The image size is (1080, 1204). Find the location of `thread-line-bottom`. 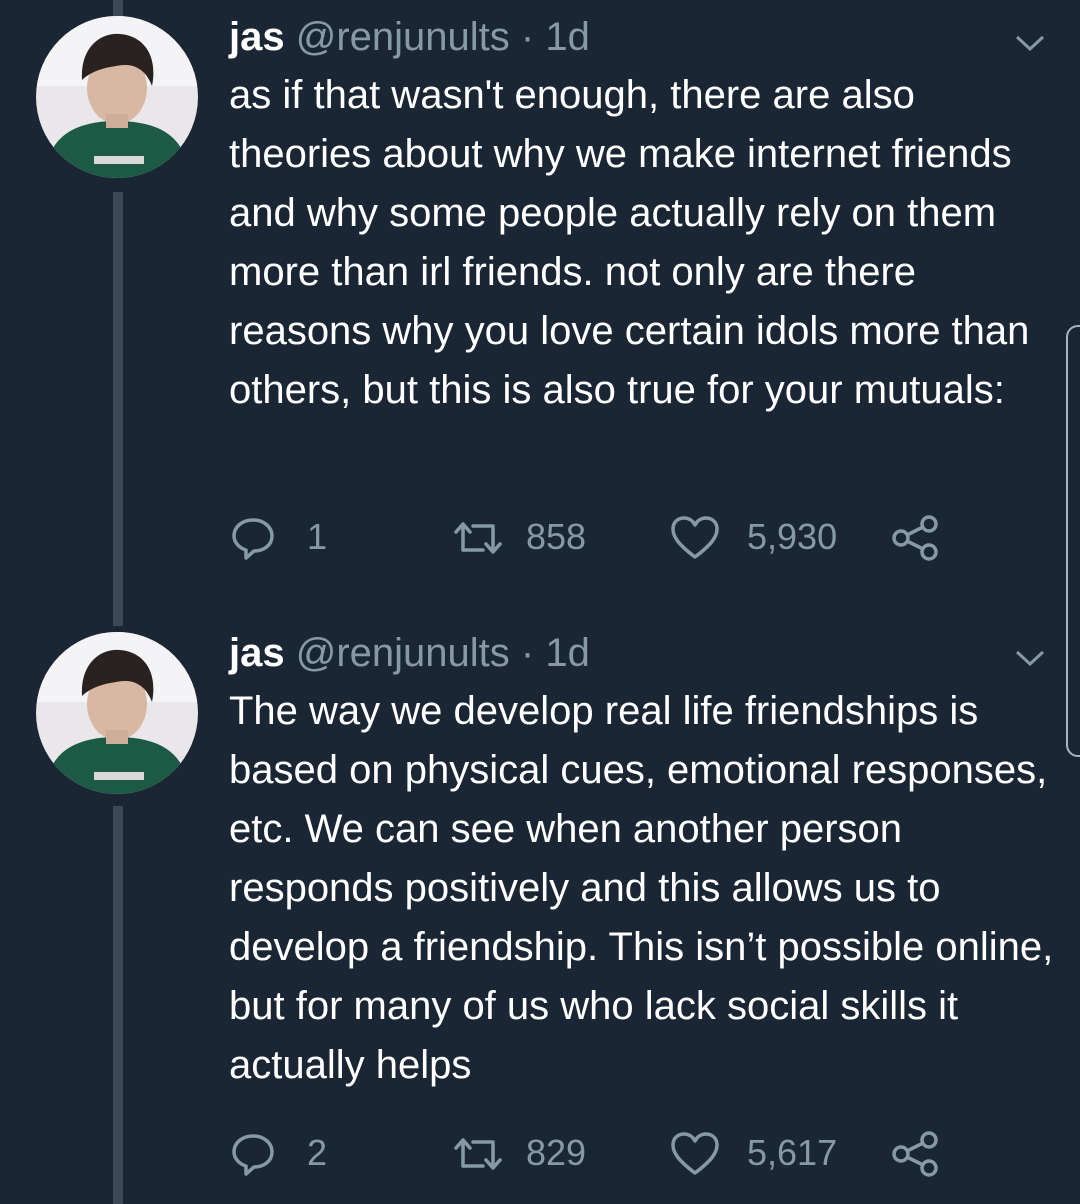

thread-line-bottom is located at coordinates (118, 1005).